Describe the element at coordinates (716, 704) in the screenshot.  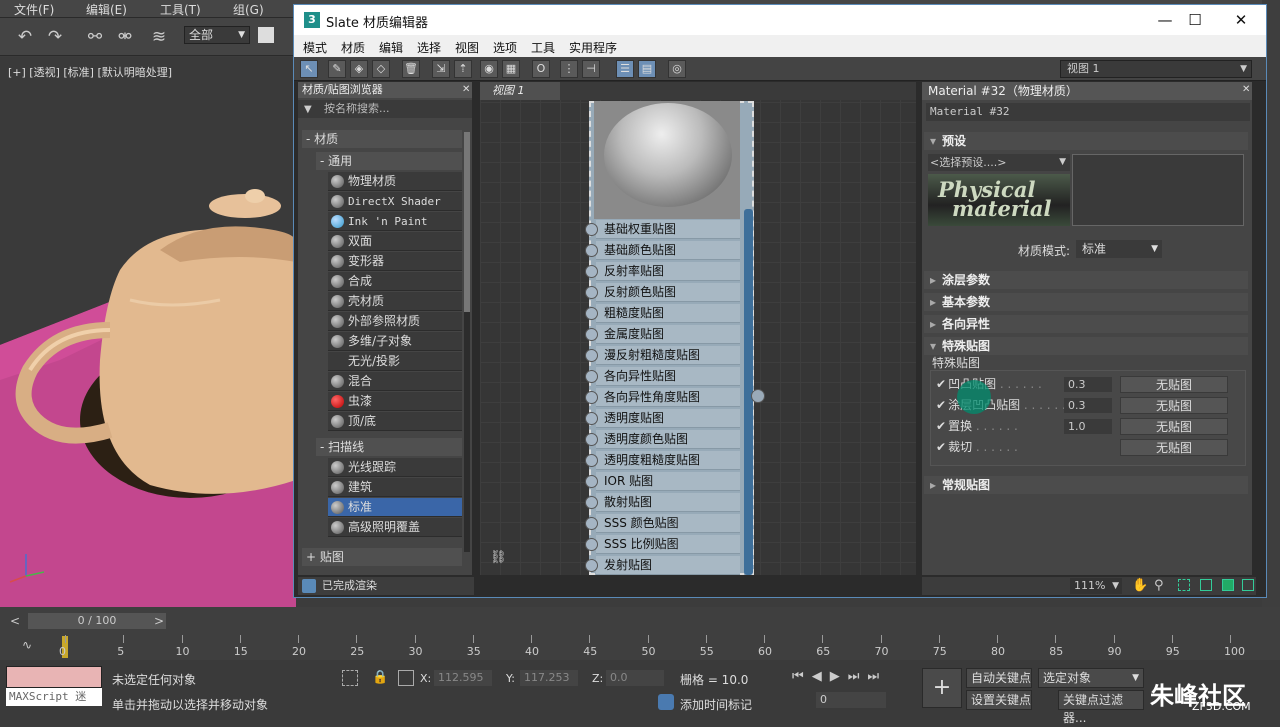
I see `add-time-tag: 添加时间标记` at that location.